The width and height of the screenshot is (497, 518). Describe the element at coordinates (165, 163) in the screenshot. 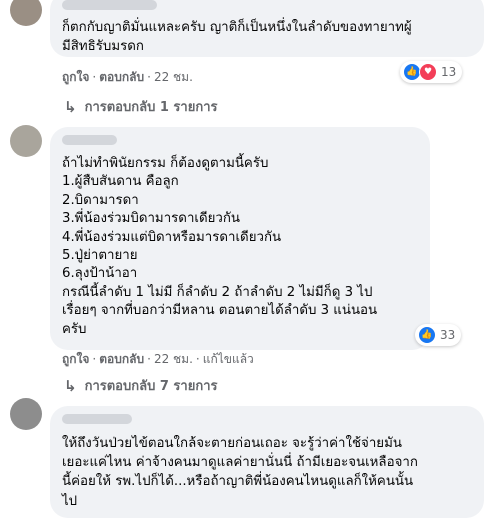

I see `comment-2-text-line: ถ้าไม่ทำพินัยกรรม ก็ต้องดูตามนี้ครับ` at that location.